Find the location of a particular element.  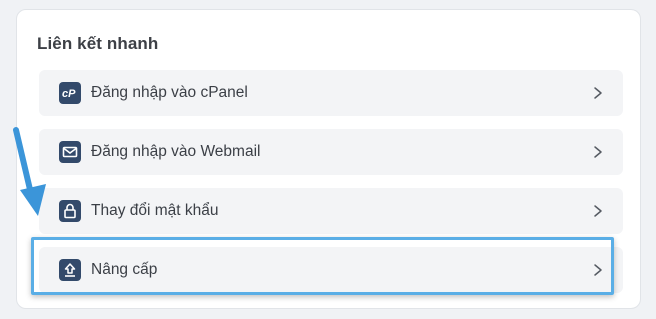

link-label: Nâng cấp is located at coordinates (124, 269).